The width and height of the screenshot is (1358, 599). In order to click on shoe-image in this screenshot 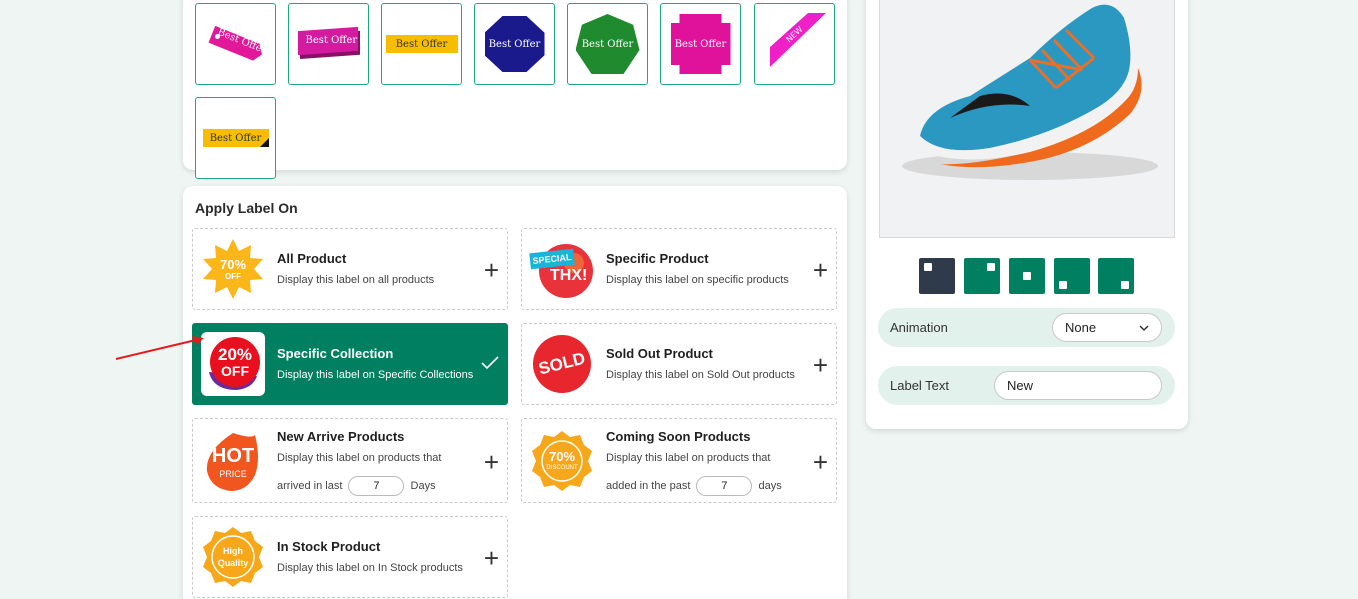, I will do `click(1030, 92)`.